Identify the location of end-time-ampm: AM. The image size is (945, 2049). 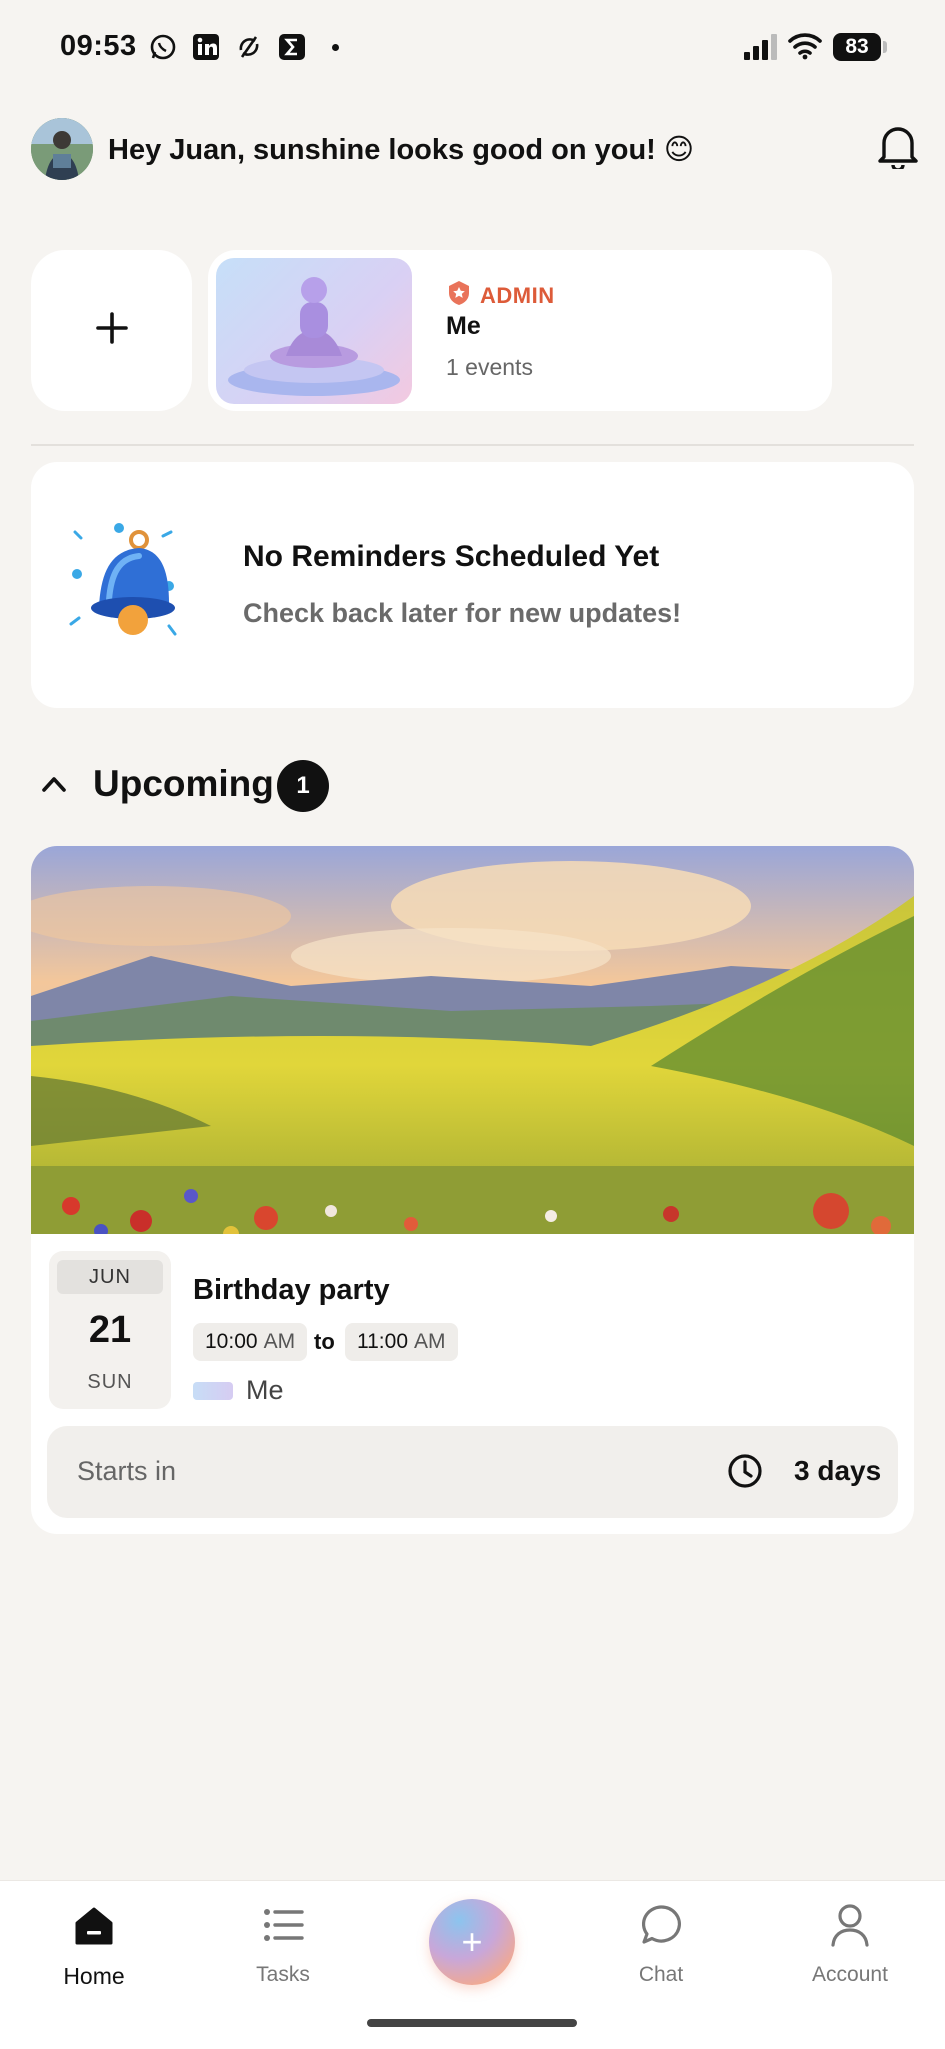
(430, 1341).